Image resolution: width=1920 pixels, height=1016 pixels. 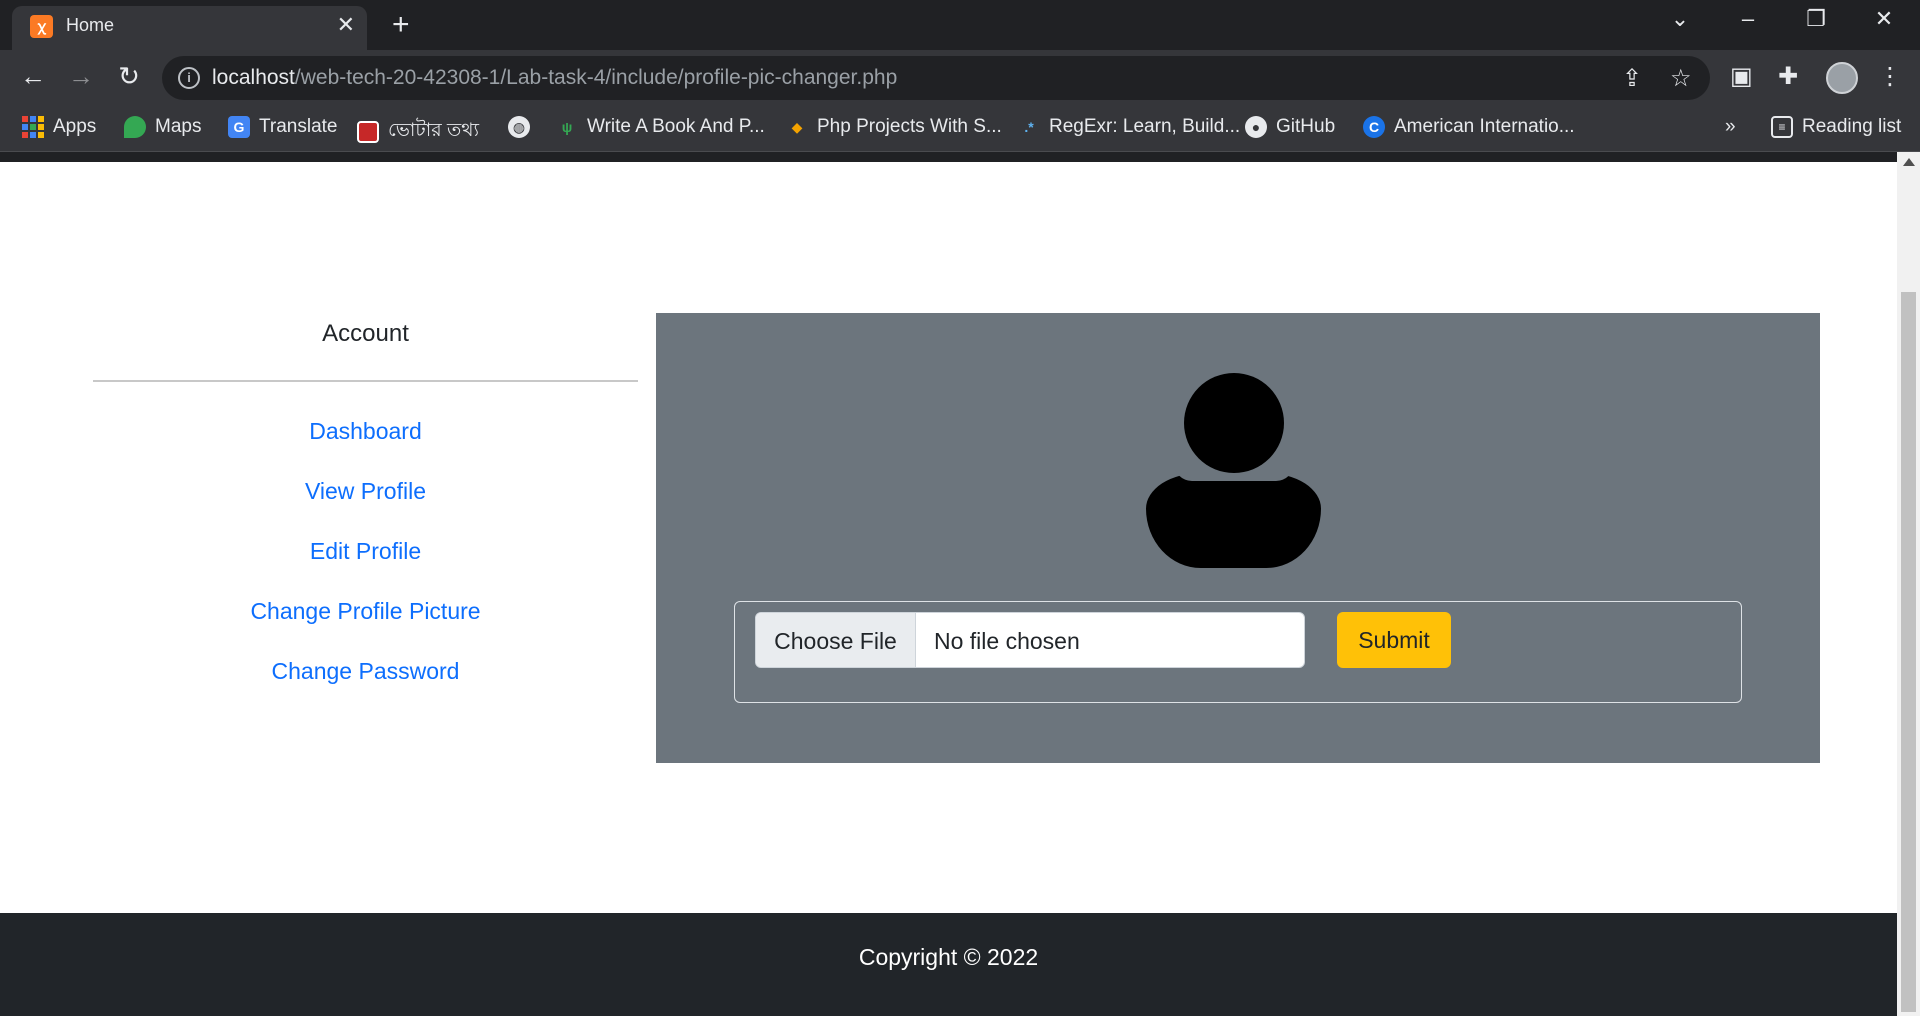 What do you see at coordinates (1909, 162) in the screenshot?
I see `scroll-up-arrow-icon` at bounding box center [1909, 162].